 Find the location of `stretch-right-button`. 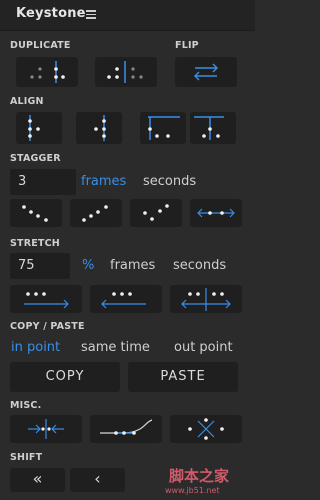

stretch-right-button is located at coordinates (46, 299).